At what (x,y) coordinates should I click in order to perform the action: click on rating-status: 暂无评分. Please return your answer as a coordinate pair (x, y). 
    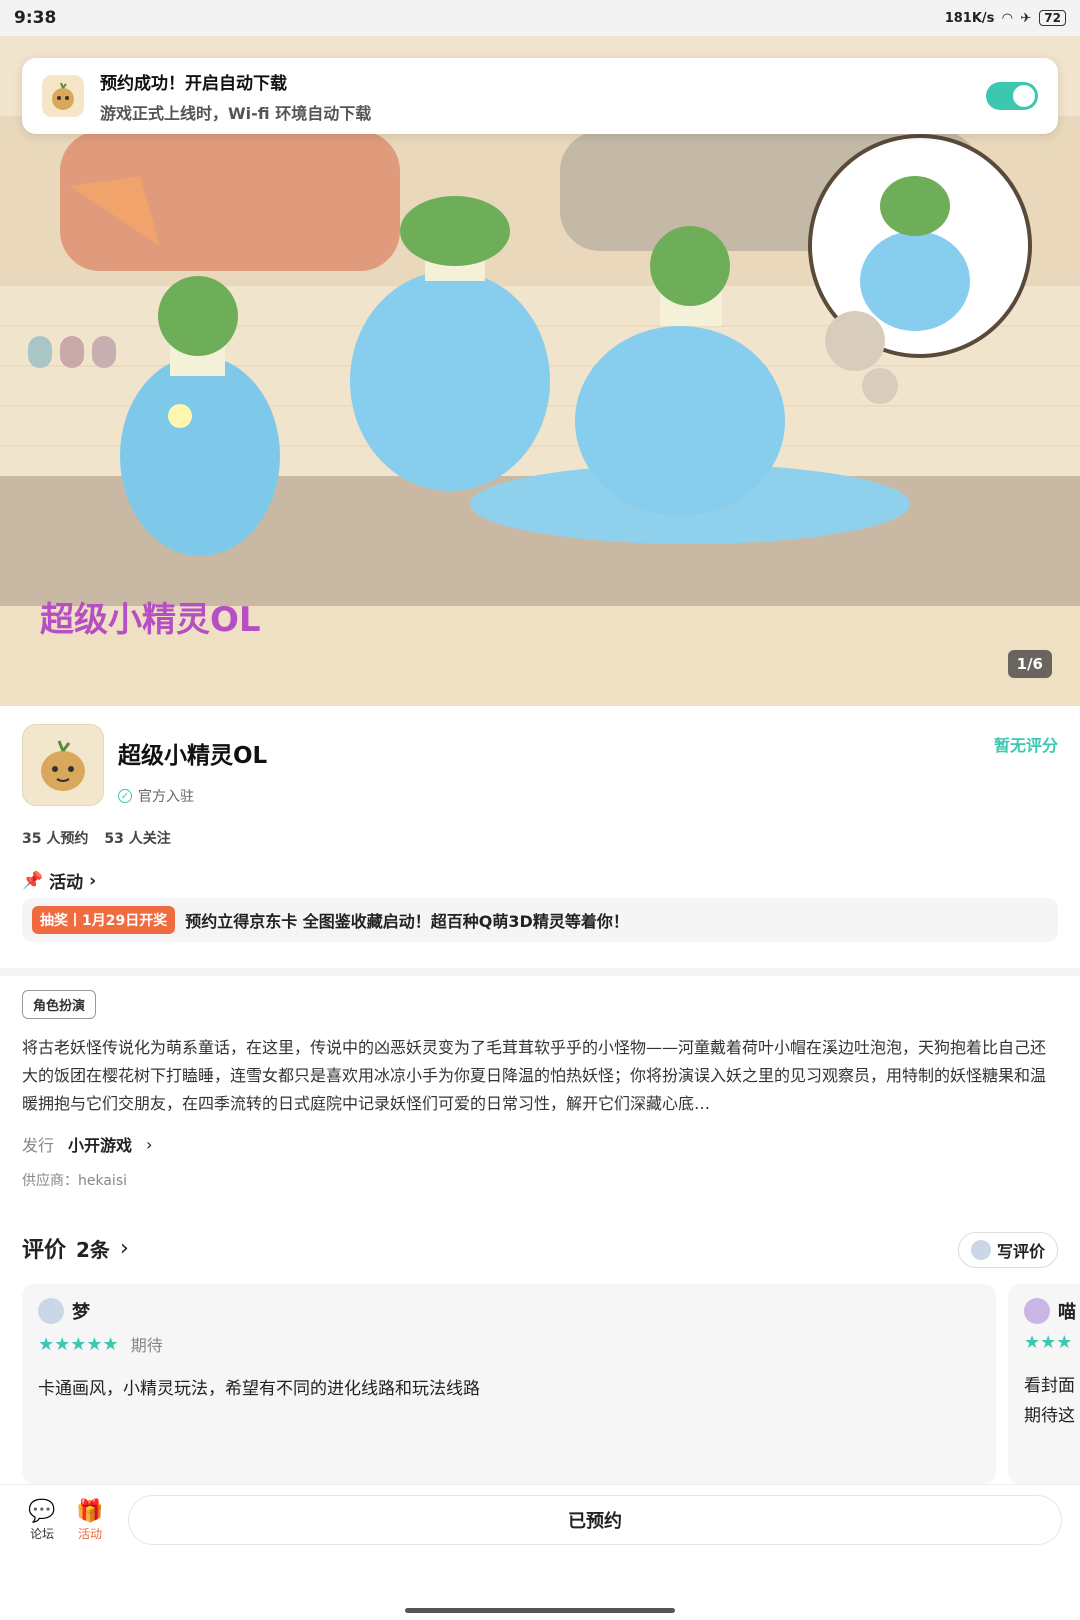
    Looking at the image, I should click on (1025, 745).